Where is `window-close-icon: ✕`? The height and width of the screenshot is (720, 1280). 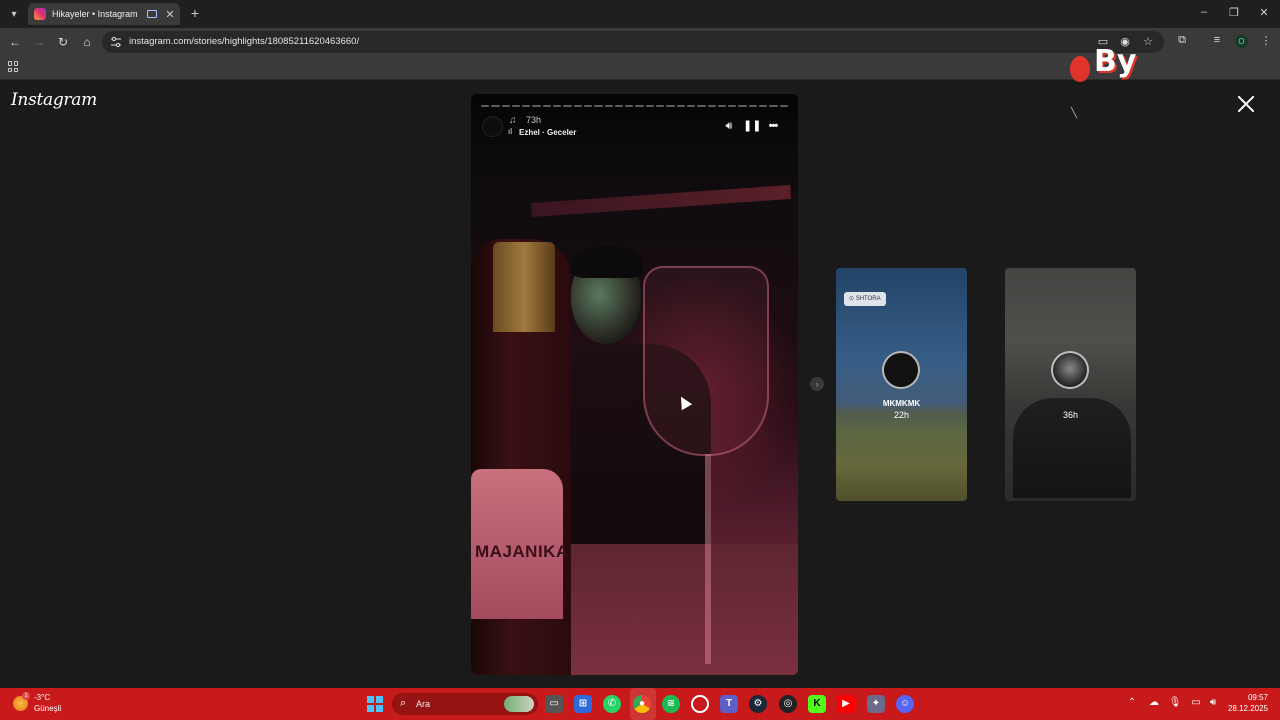
window-close-icon: ✕ is located at coordinates (1264, 12).